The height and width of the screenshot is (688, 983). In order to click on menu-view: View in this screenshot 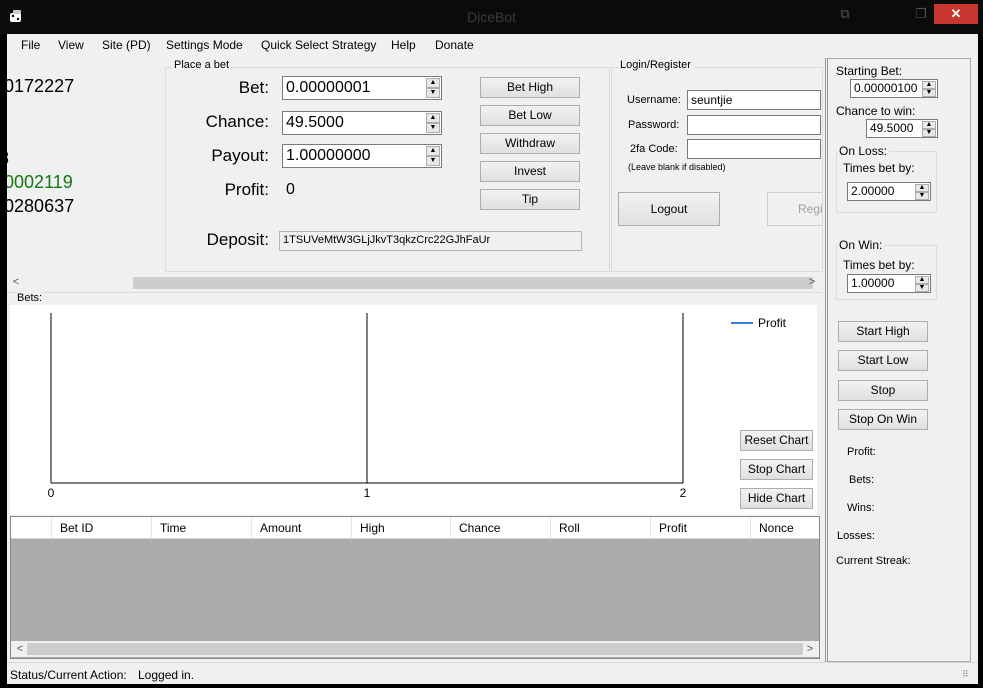, I will do `click(71, 45)`.